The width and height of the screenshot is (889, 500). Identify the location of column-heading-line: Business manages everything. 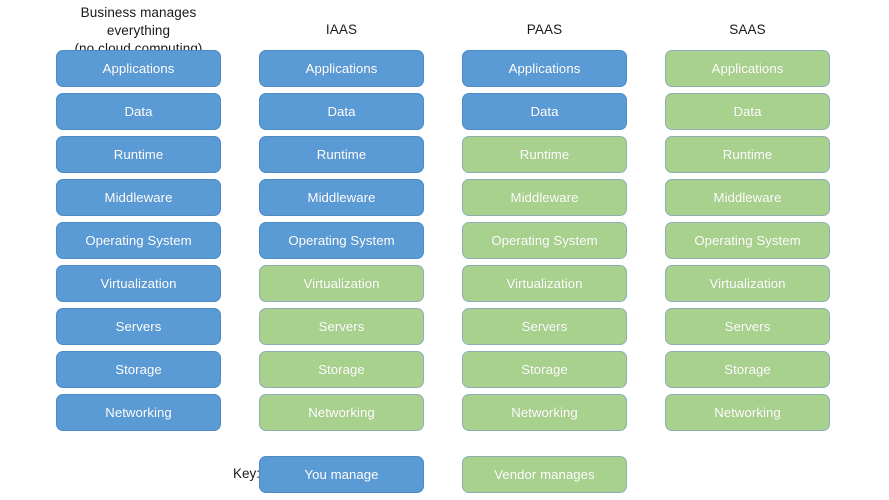
(138, 21).